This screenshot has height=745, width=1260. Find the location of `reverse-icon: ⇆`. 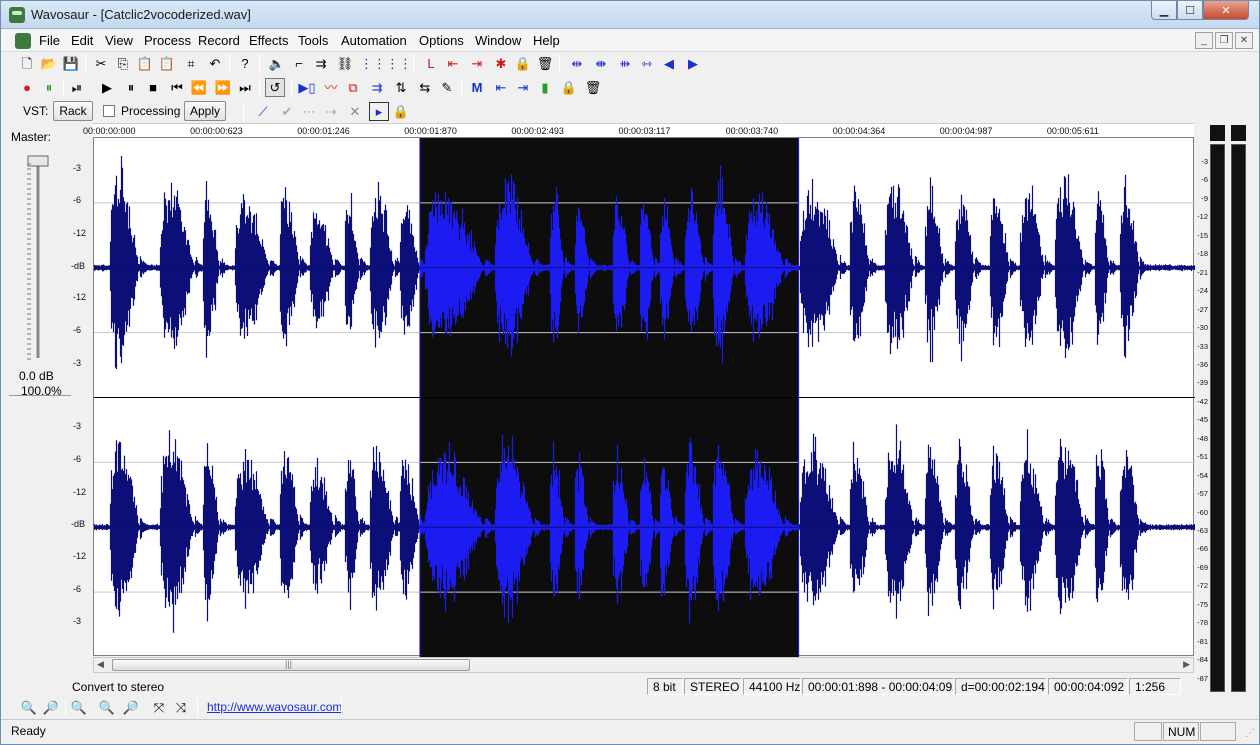

reverse-icon: ⇆ is located at coordinates (425, 87).